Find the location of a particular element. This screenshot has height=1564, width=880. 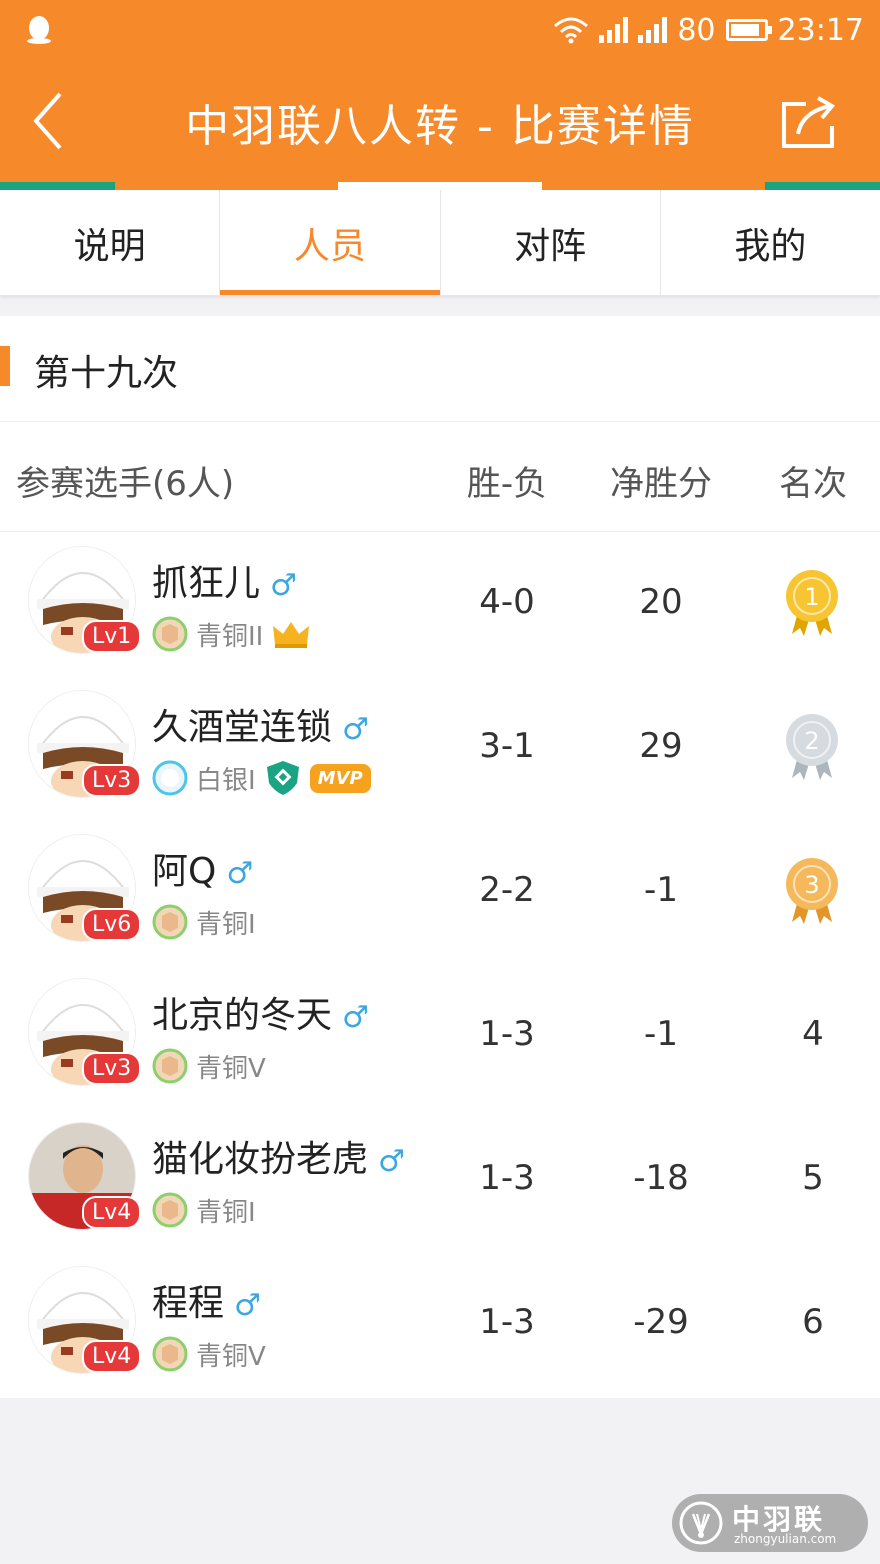

section-title: 第十九次 is located at coordinates (106, 373).